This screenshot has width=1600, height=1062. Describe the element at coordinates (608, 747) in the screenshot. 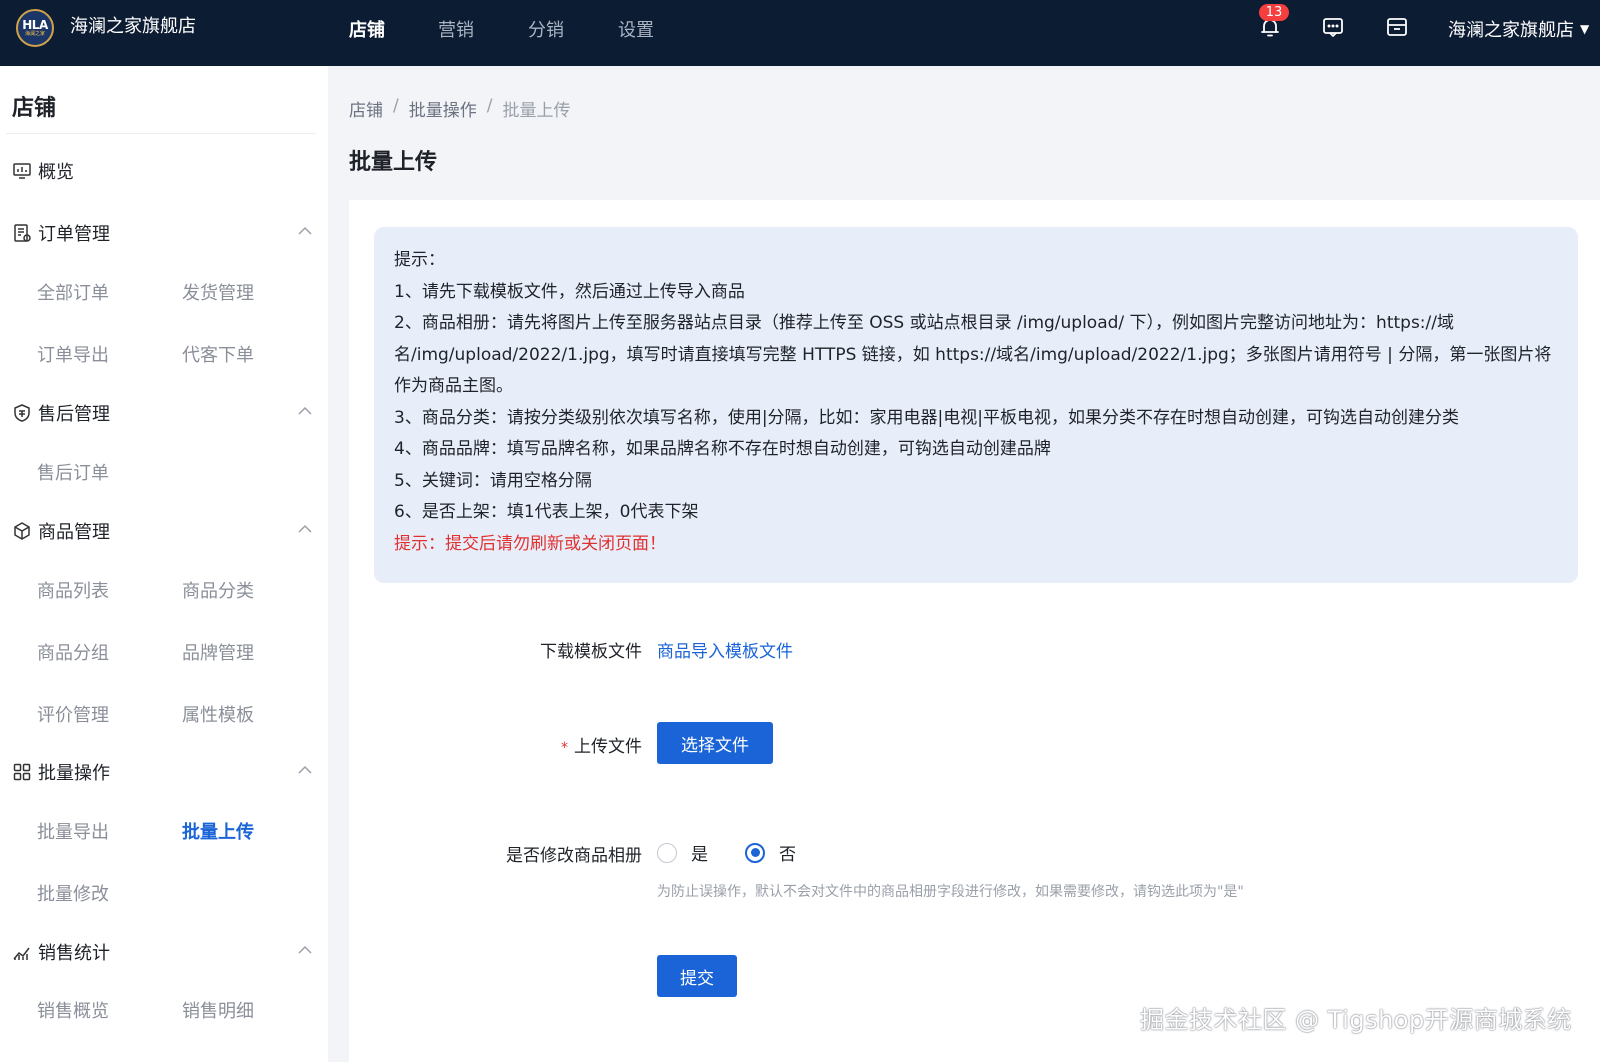

I see `upload-file-label-text: 上传文件` at that location.